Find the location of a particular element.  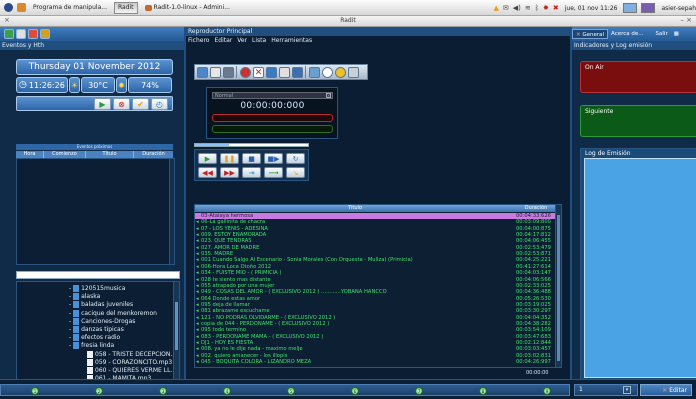

col-titulo: Título is located at coordinates (110, 154).